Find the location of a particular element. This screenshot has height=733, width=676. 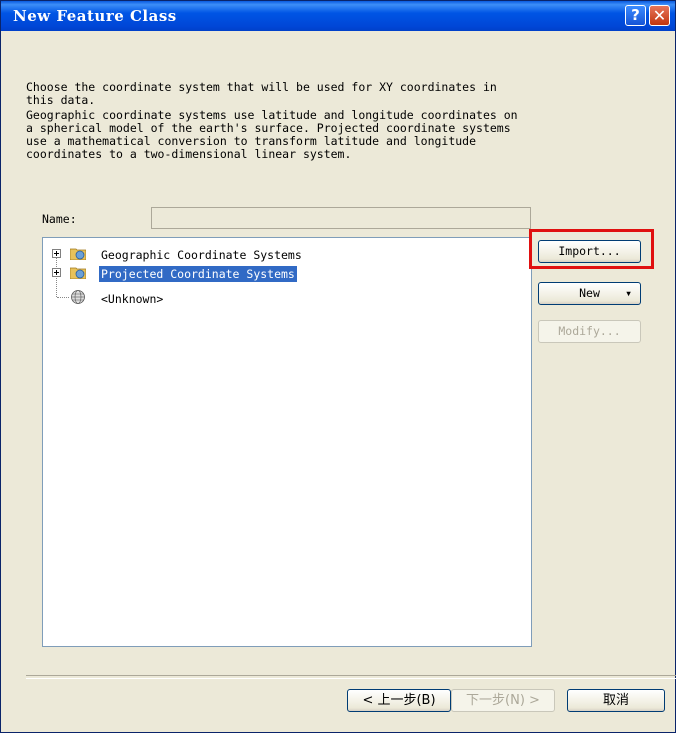

new-button-label: New is located at coordinates (589, 293).